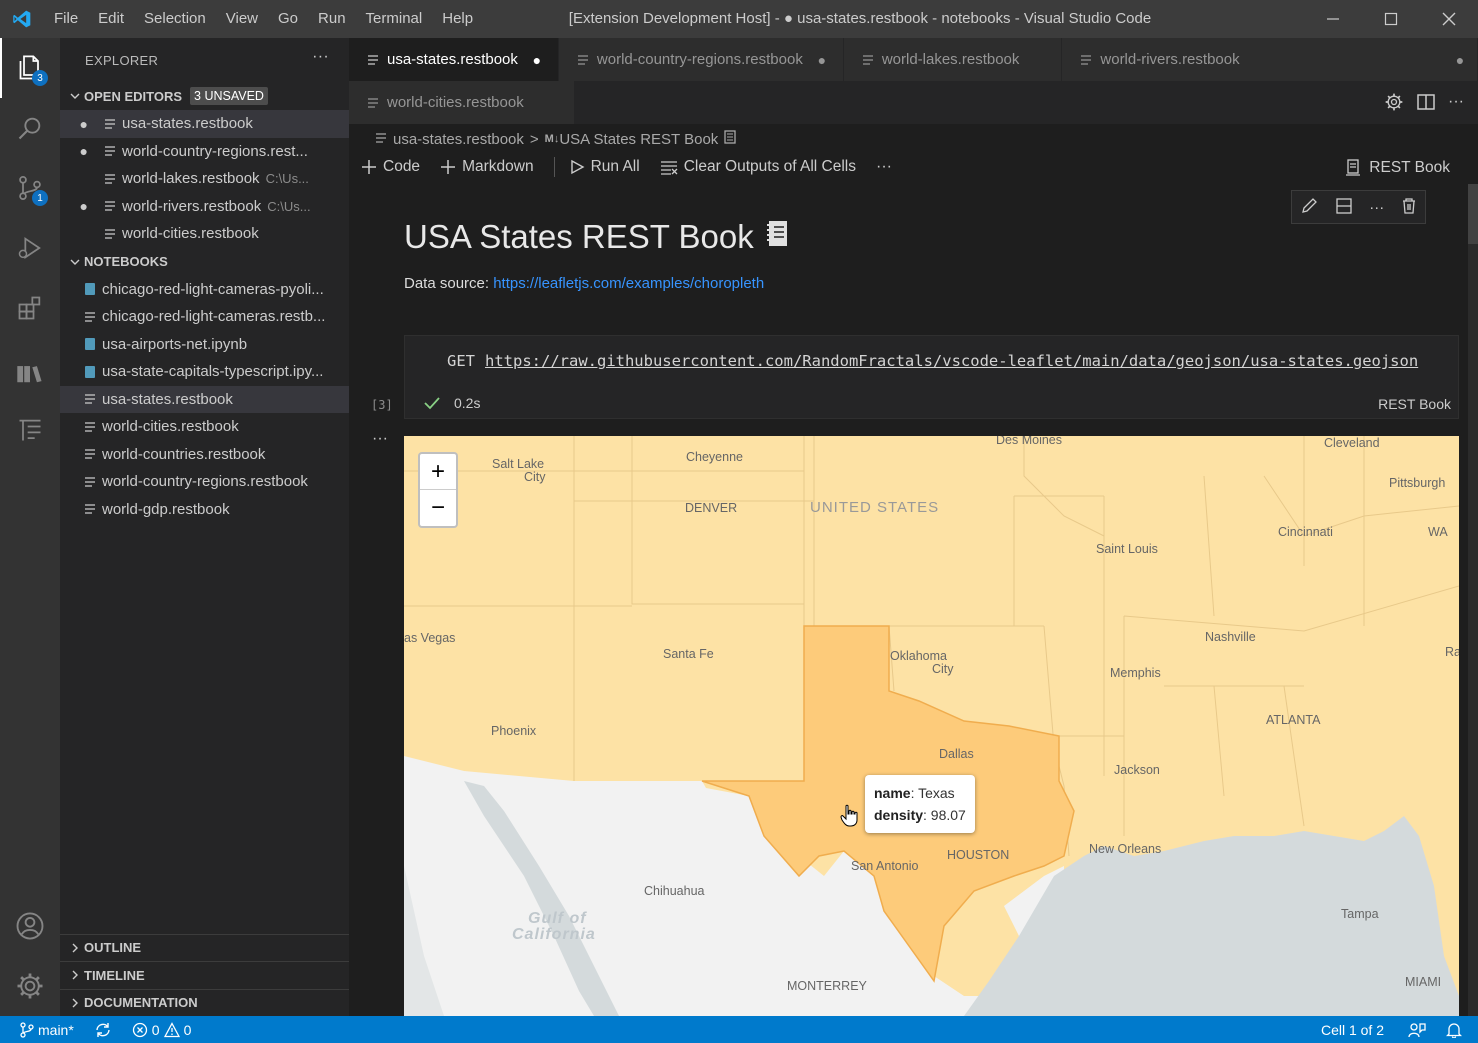 The width and height of the screenshot is (1478, 1043). What do you see at coordinates (204, 482) in the screenshot?
I see `notebook-item: world-country-regions.restbook` at bounding box center [204, 482].